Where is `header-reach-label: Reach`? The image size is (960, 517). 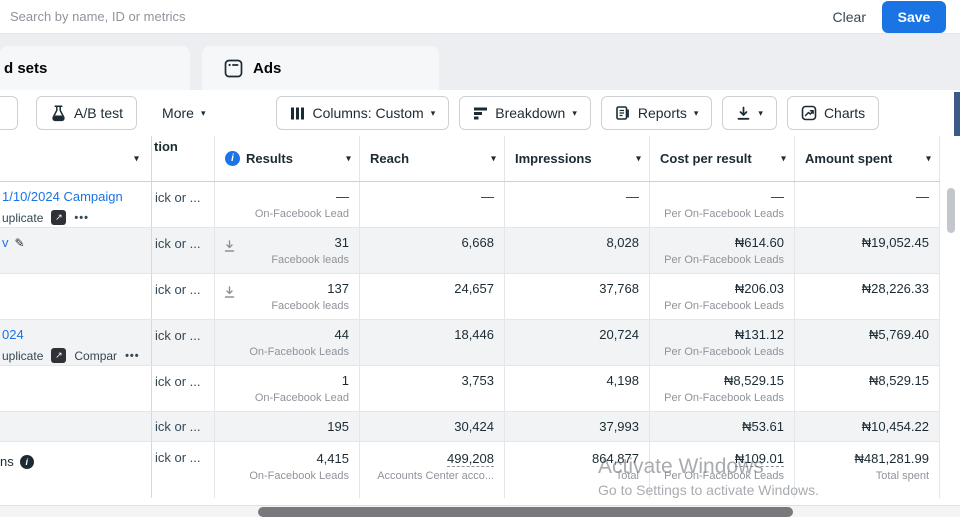
header-reach-label: Reach is located at coordinates (390, 158).